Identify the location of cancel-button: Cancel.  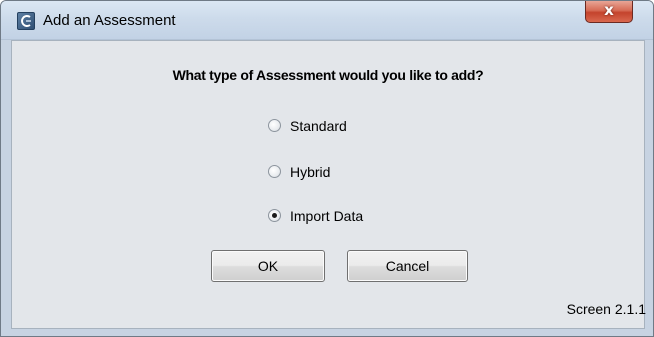
(407, 266).